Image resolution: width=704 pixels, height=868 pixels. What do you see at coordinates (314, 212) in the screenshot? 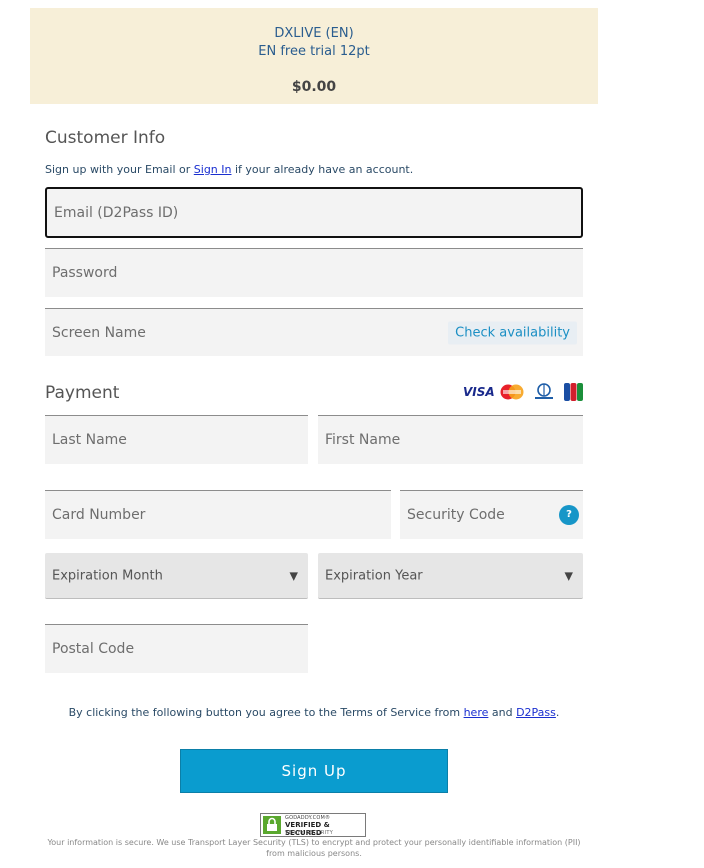
I see `email-field: Email (D2Pass ID)` at bounding box center [314, 212].